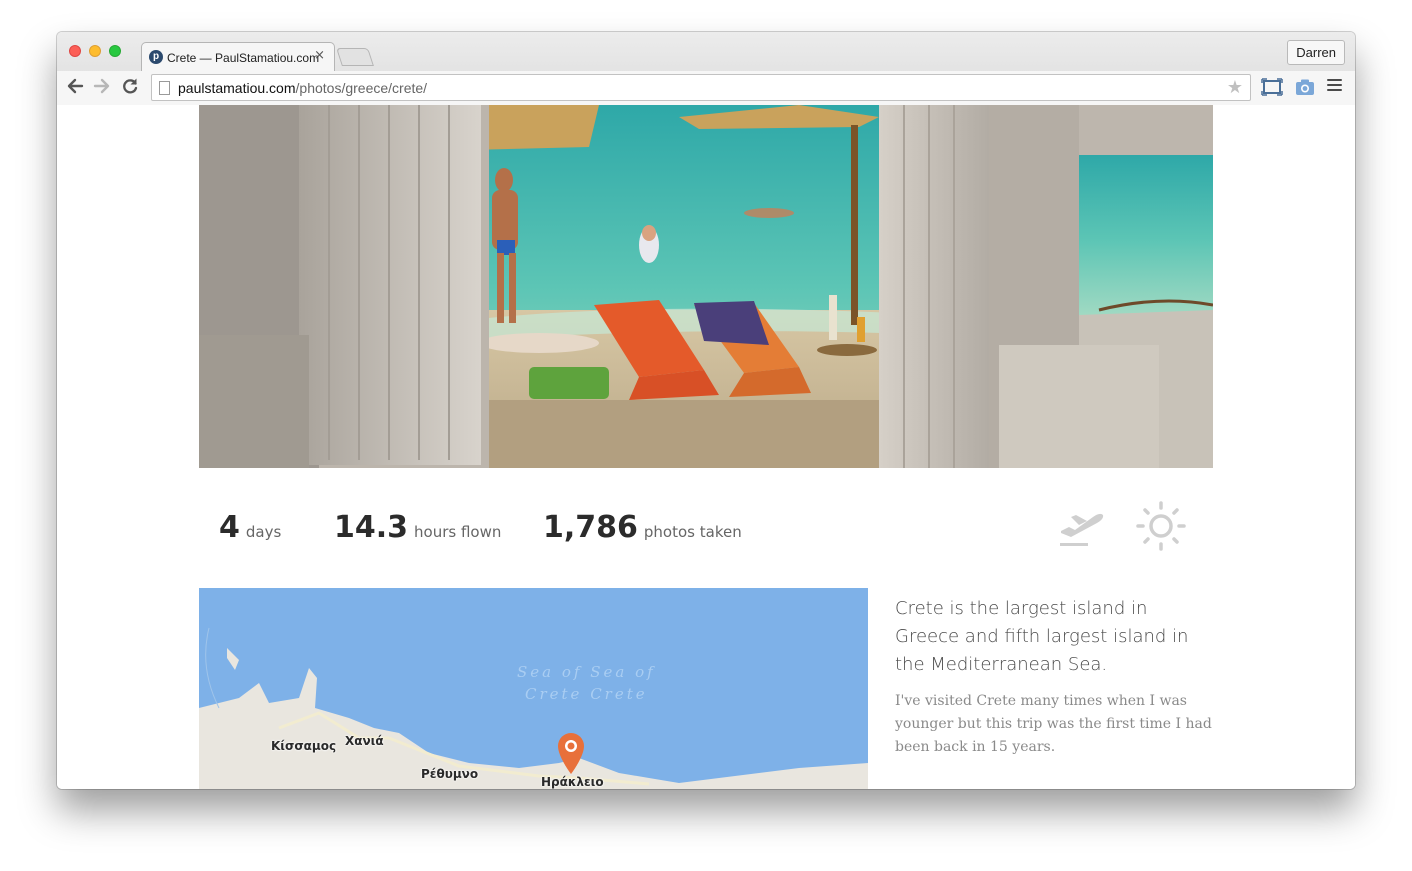  I want to click on stat-days: 4 days, so click(250, 527).